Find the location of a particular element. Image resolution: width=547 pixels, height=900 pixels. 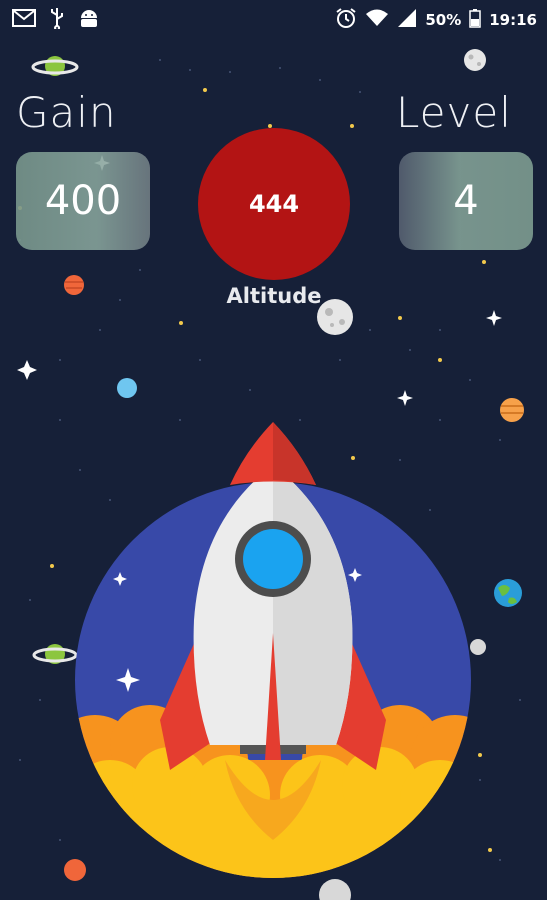

gain-value-box: 400 is located at coordinates (83, 201).